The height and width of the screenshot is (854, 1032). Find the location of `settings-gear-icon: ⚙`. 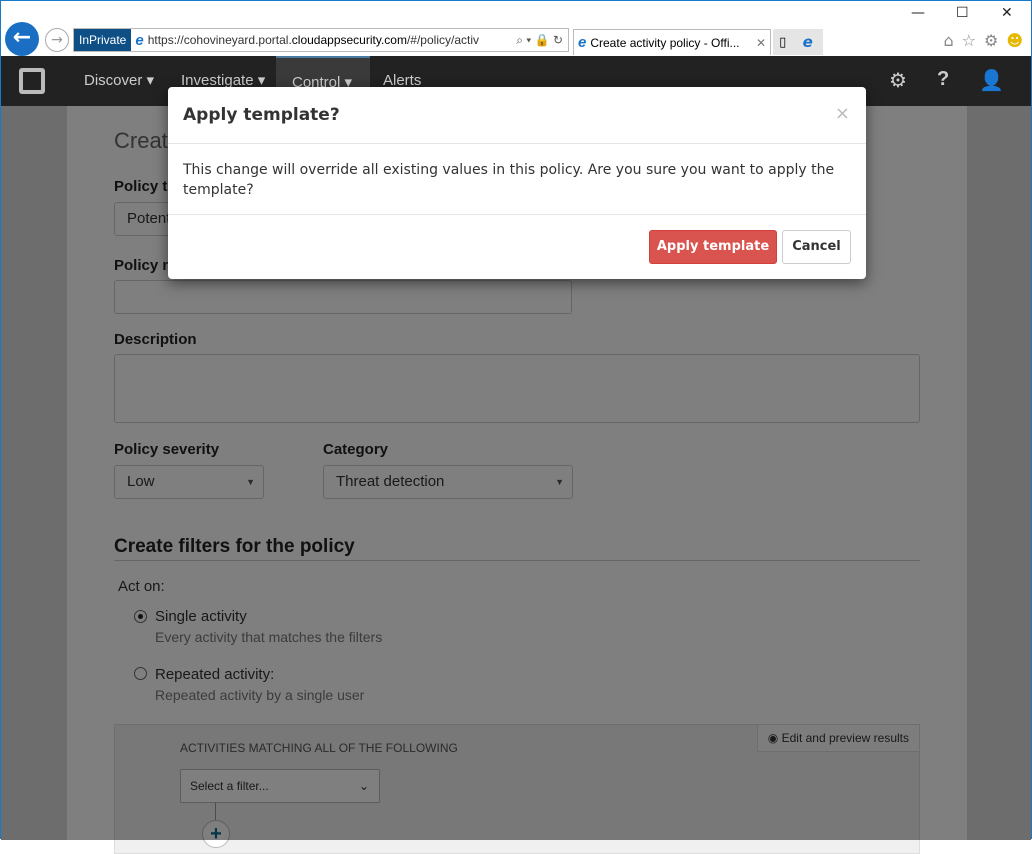

settings-gear-icon: ⚙ is located at coordinates (898, 80).